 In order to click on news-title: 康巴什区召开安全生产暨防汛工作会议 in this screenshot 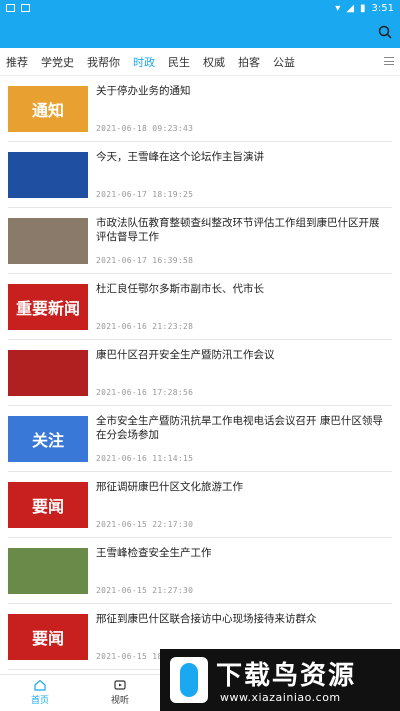, I will do `click(185, 355)`.